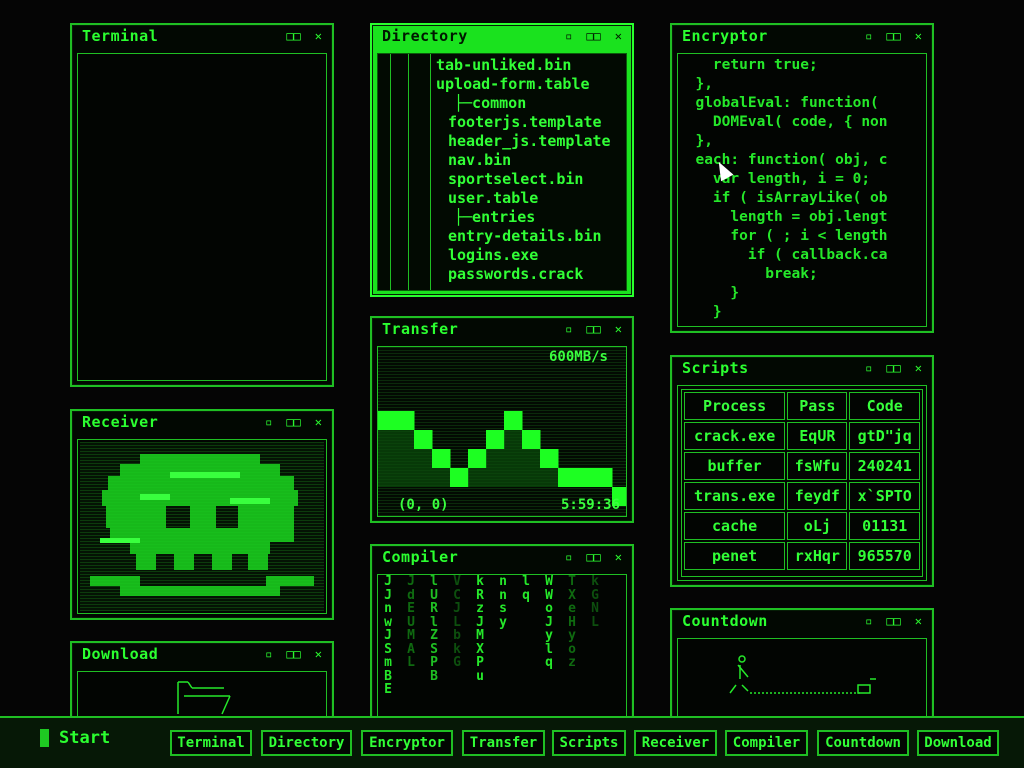 The height and width of the screenshot is (768, 1024). What do you see at coordinates (202, 654) in the screenshot?
I see `download-titlebar: Download ▫ □□ ✕` at bounding box center [202, 654].